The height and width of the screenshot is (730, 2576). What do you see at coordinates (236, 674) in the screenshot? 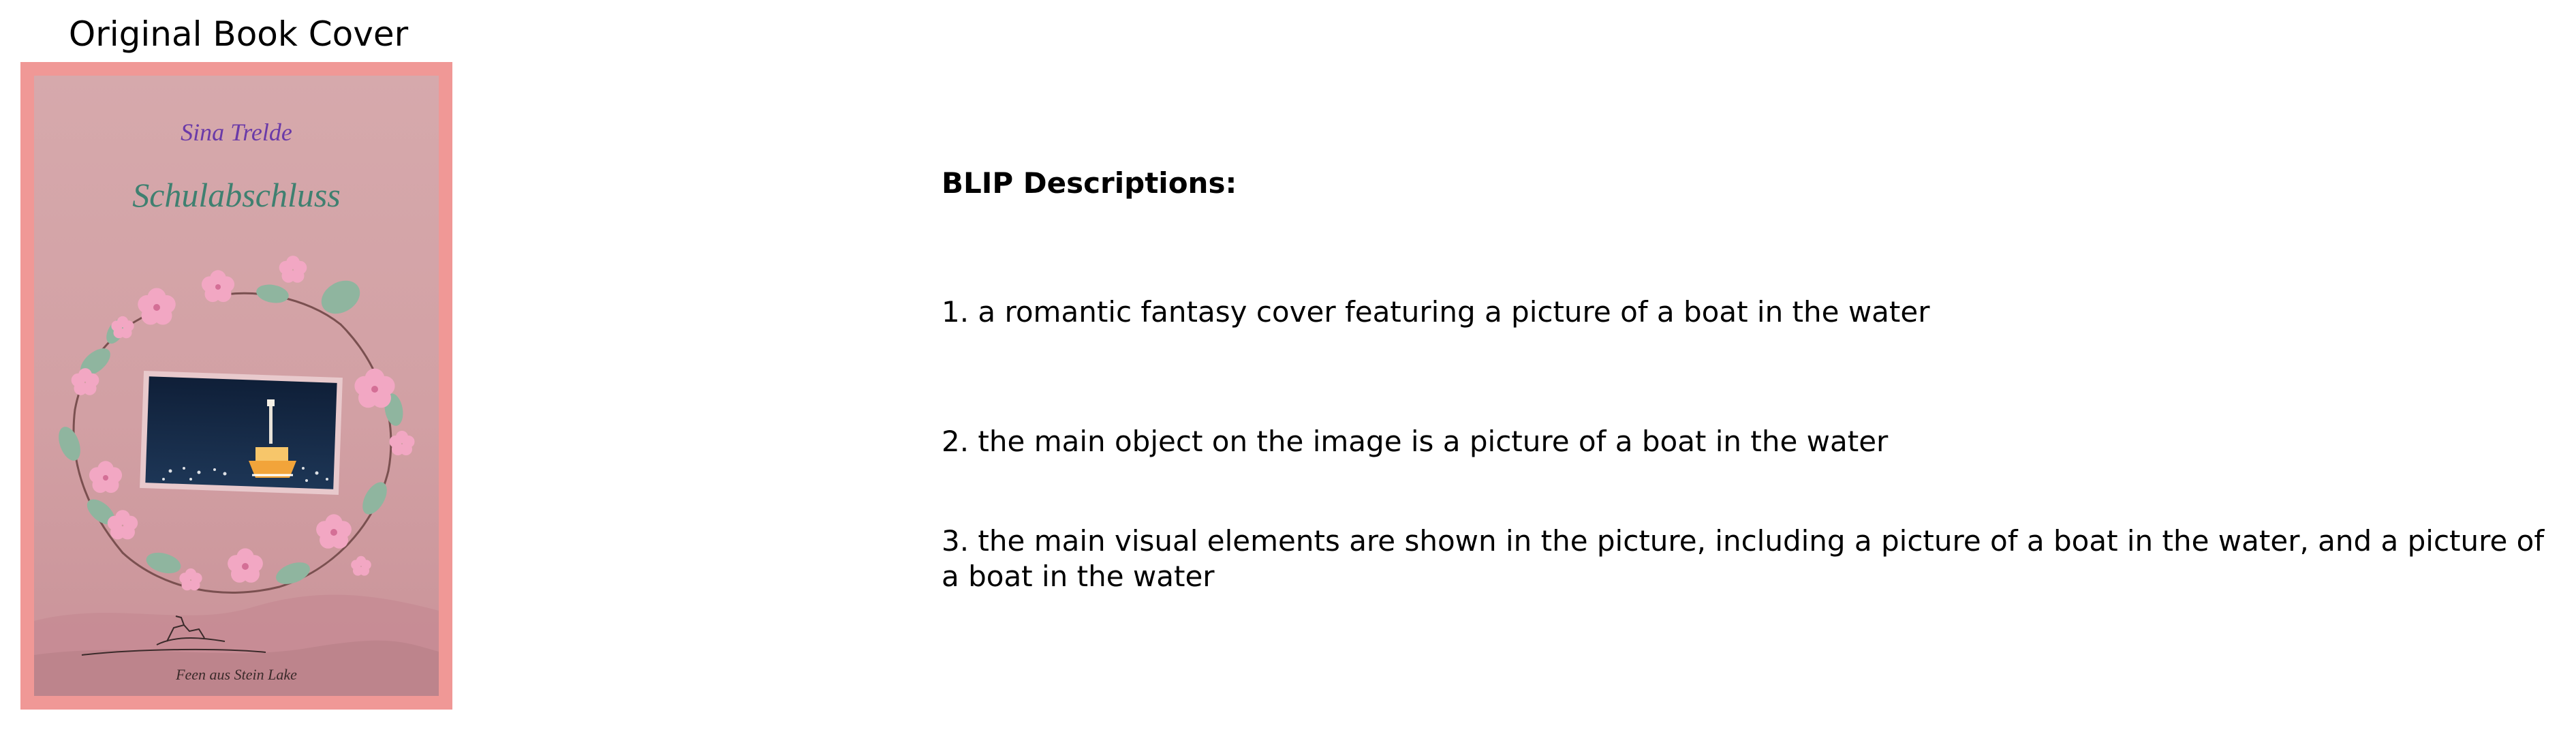
I see `publisher-signature: Feen aus Stein Lake` at bounding box center [236, 674].